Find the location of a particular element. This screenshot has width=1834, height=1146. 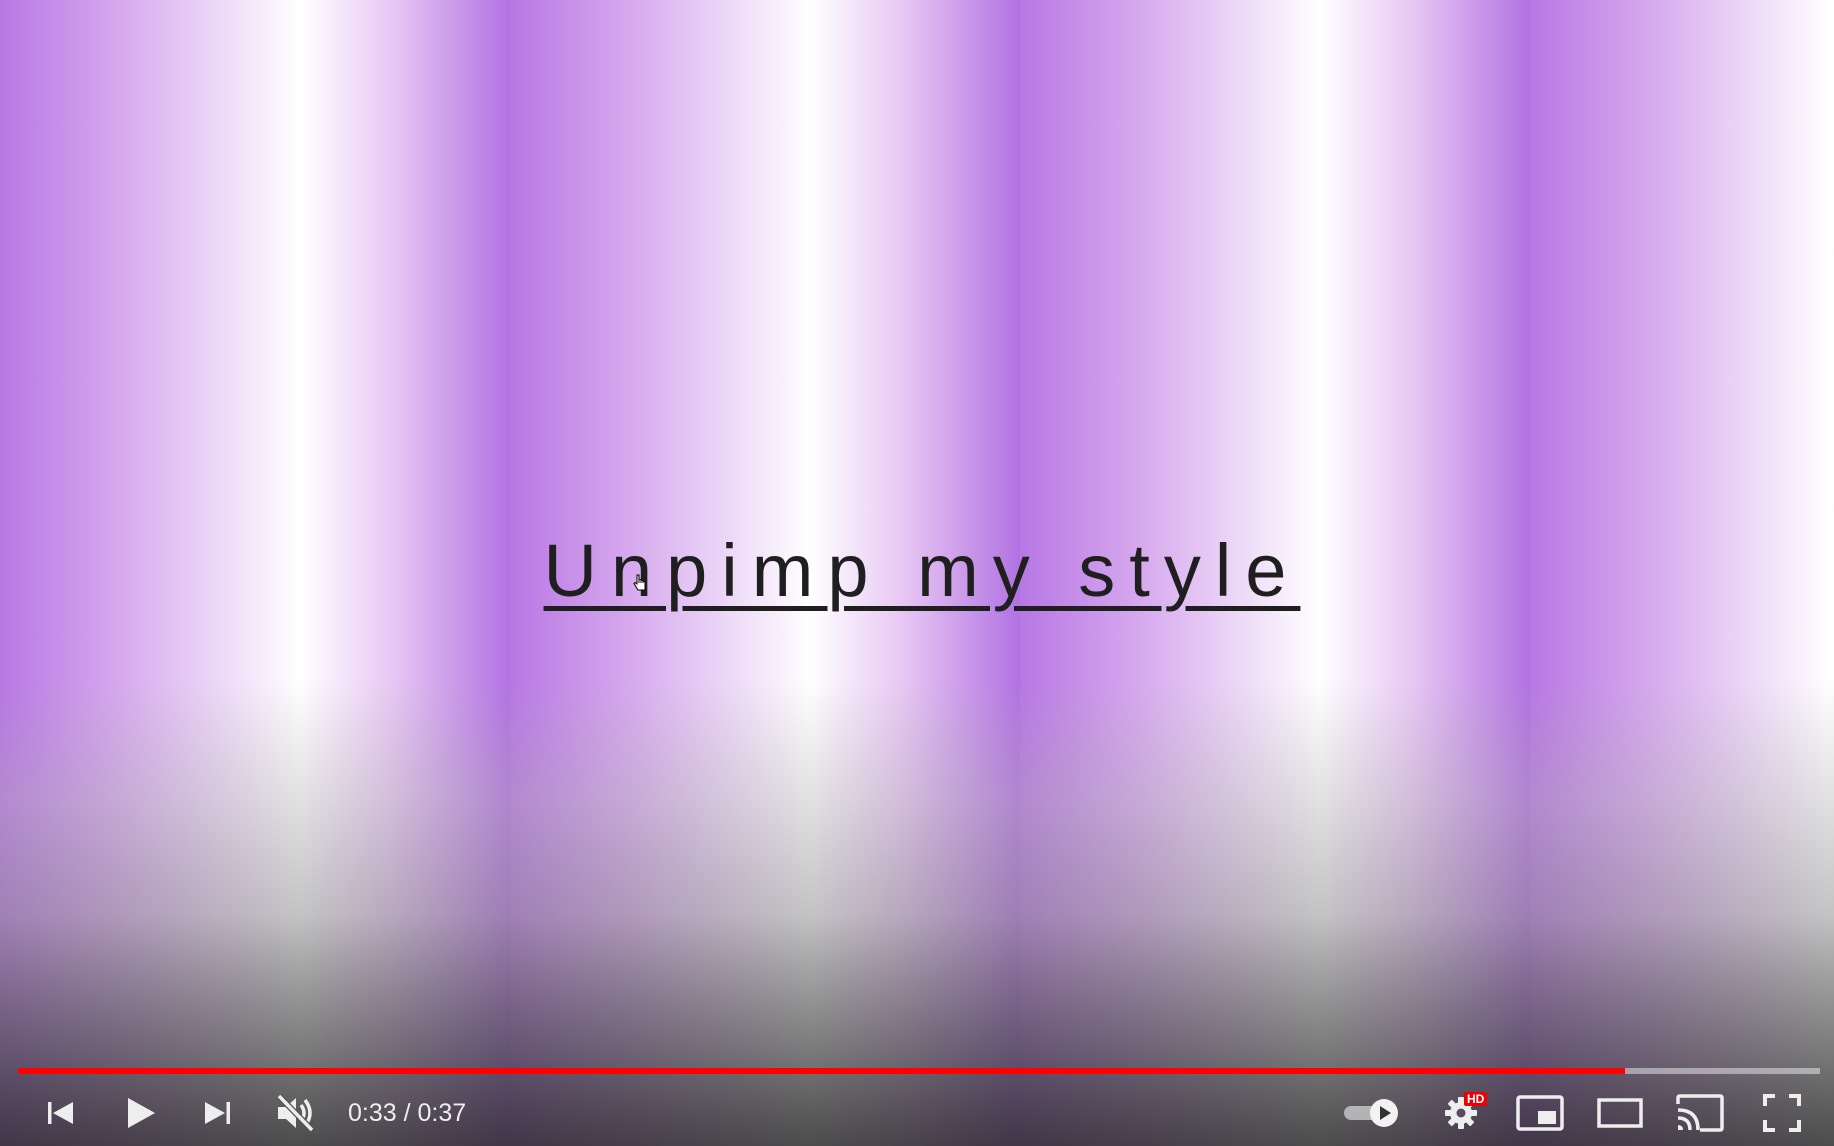

skip-next-icon is located at coordinates (217, 1113).